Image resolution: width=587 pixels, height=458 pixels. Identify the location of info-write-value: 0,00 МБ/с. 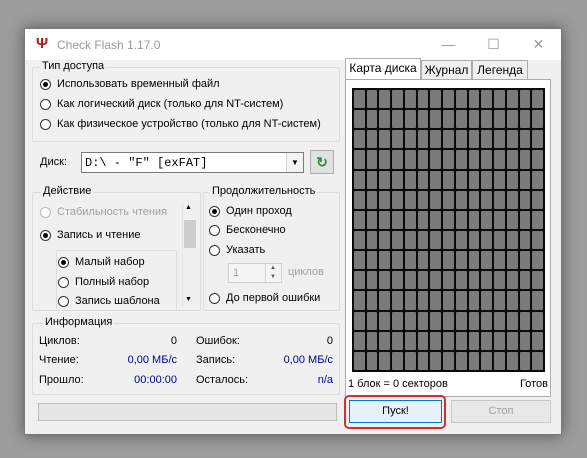
(308, 360).